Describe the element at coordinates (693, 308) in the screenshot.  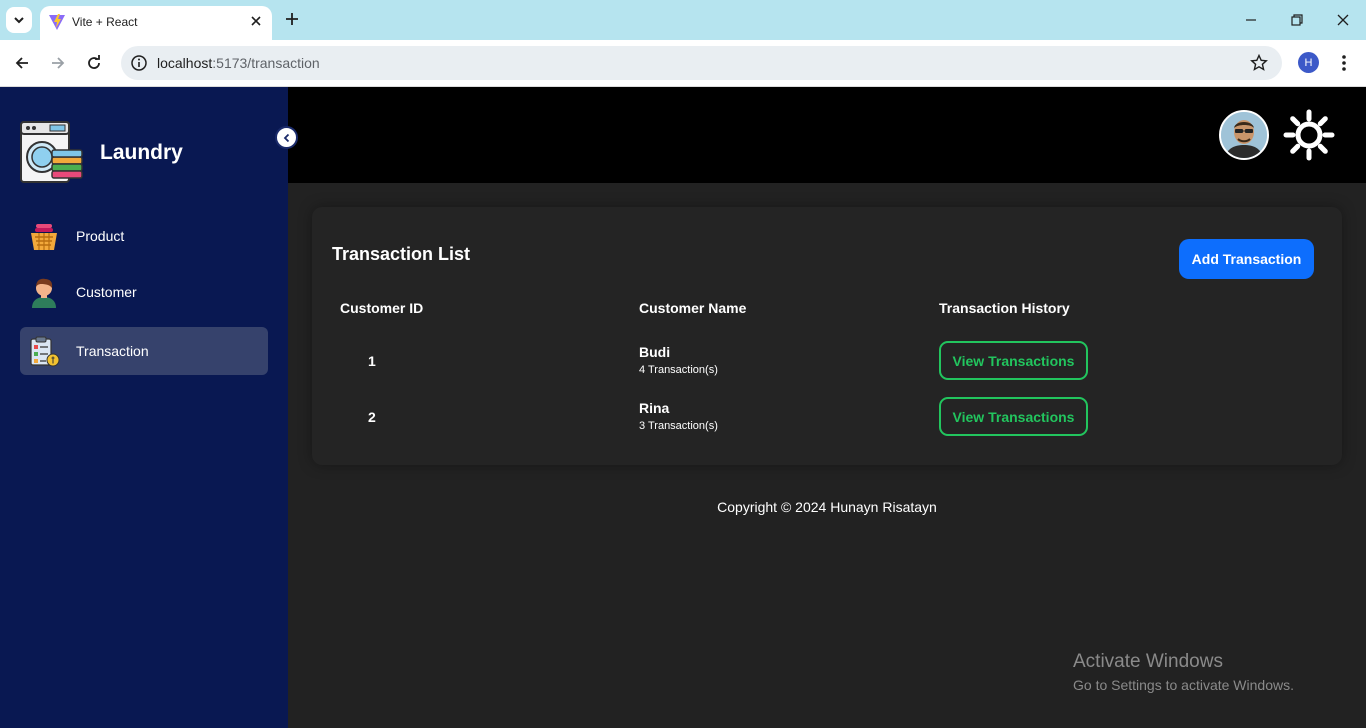
I see `column-header-customer-name: Customer Name` at that location.